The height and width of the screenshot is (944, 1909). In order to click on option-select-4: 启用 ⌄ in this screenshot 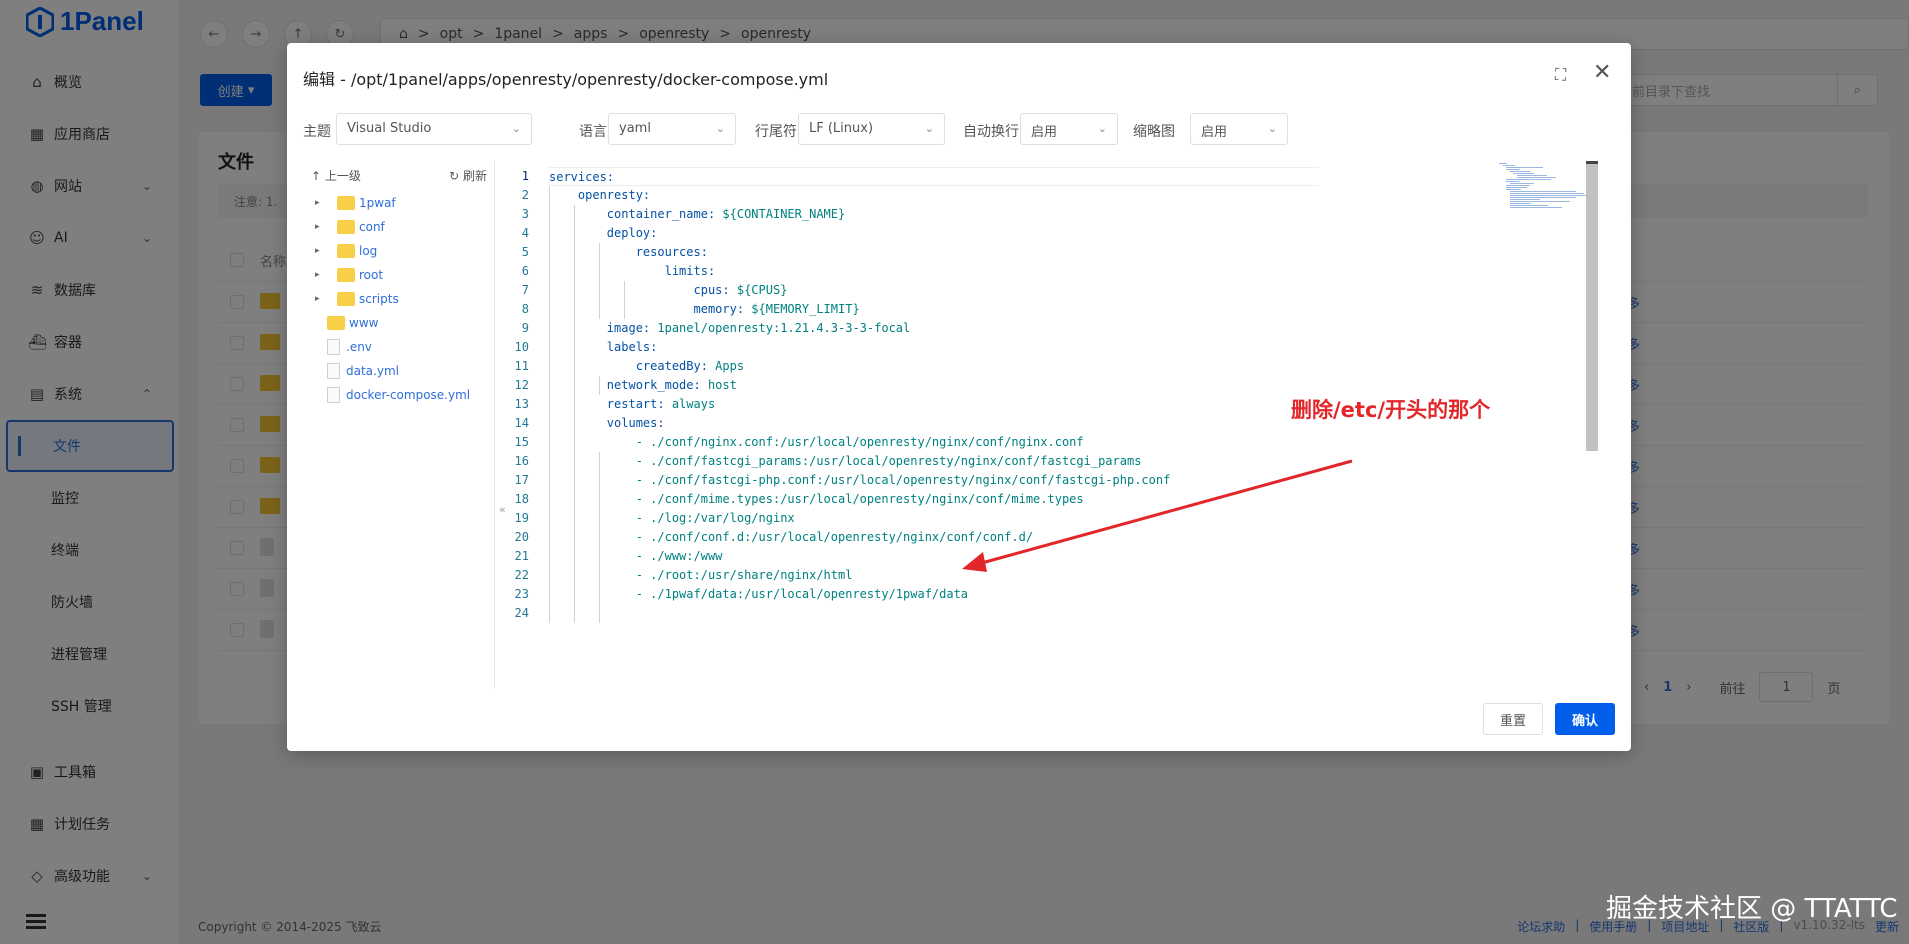, I will do `click(1239, 129)`.